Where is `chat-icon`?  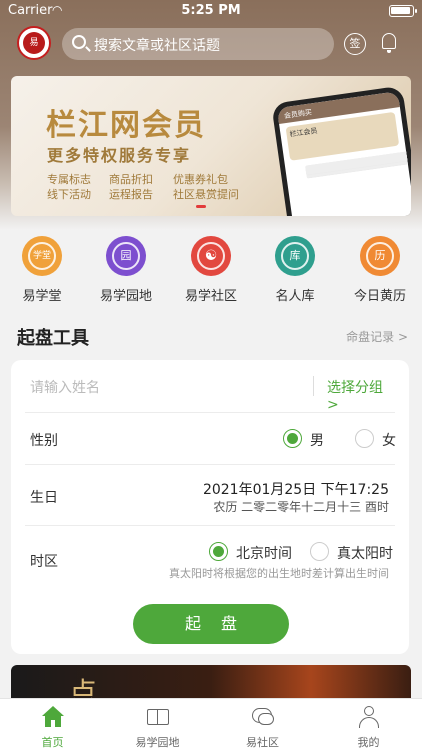 chat-icon is located at coordinates (263, 717).